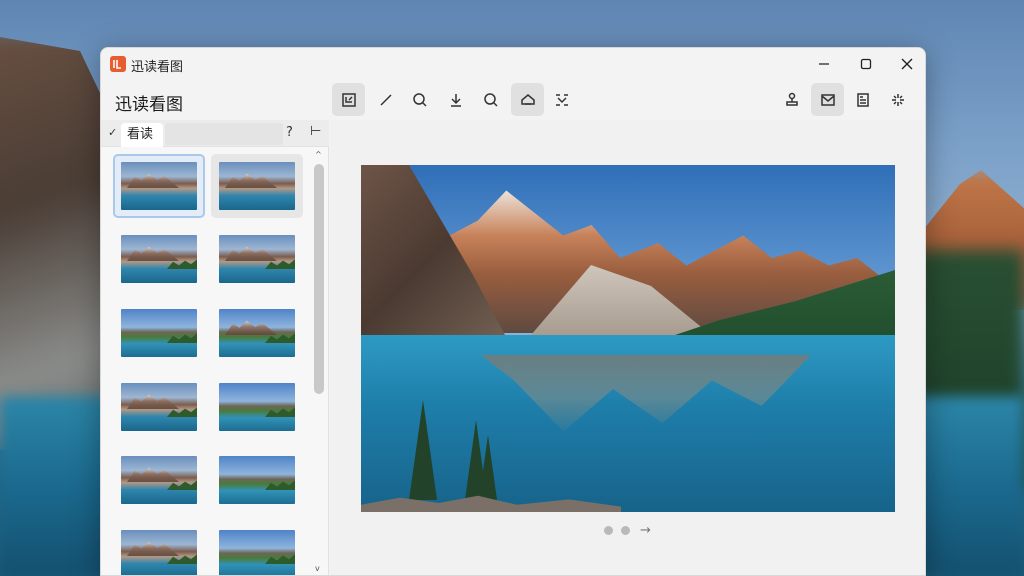  What do you see at coordinates (149, 105) in the screenshot?
I see `app-name-heading: 迅读看图` at bounding box center [149, 105].